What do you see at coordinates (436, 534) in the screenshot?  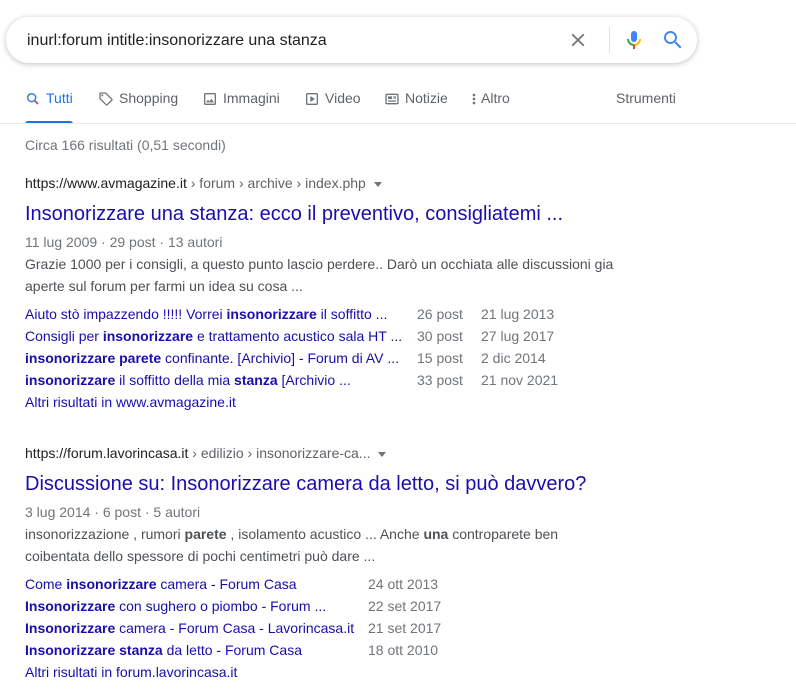 I see `snippet-text-bold: una` at bounding box center [436, 534].